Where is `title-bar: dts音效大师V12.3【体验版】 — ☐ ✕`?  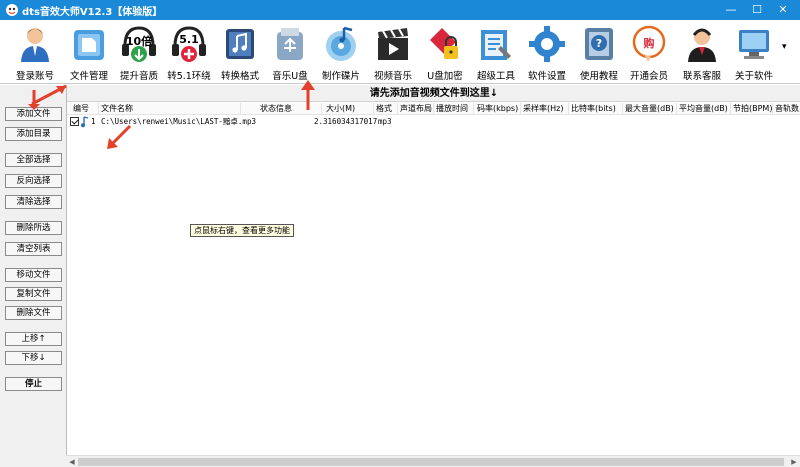
title-bar: dts音效大师V12.3【体验版】 — ☐ ✕ is located at coordinates (400, 10).